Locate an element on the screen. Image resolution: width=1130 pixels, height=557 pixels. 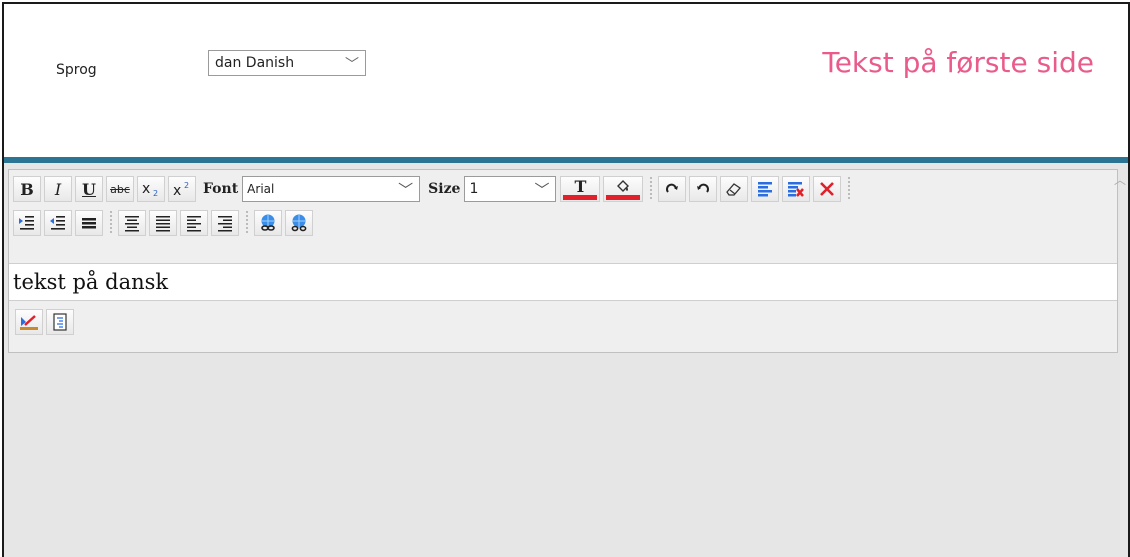
horizontal-rule-icon is located at coordinates (89, 223).